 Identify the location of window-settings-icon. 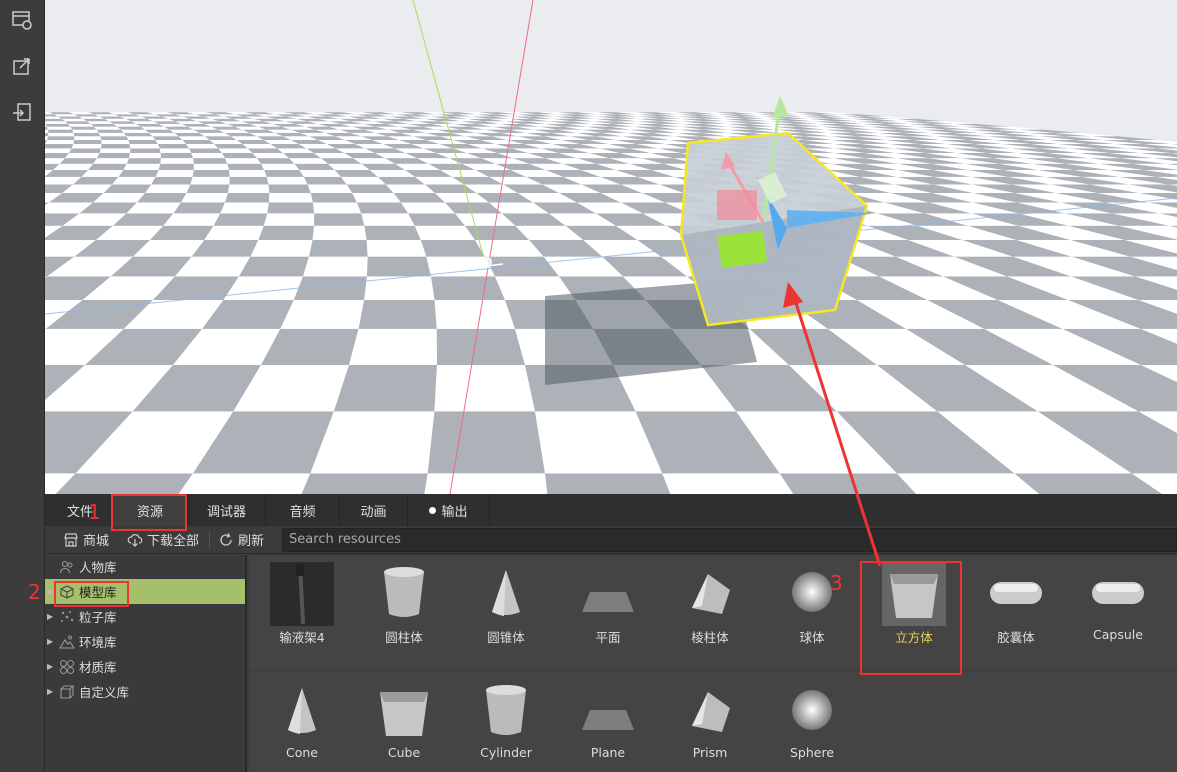
(22, 20).